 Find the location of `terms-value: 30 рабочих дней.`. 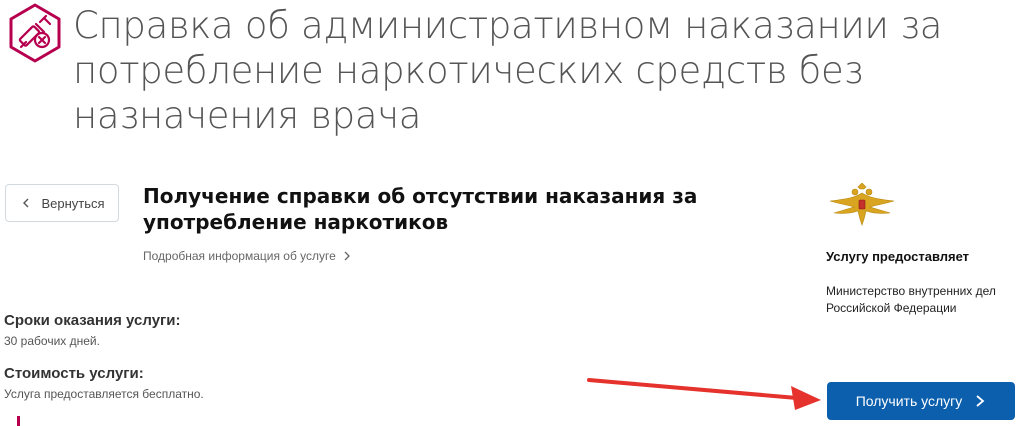

terms-value: 30 рабочих дней. is located at coordinates (52, 341).